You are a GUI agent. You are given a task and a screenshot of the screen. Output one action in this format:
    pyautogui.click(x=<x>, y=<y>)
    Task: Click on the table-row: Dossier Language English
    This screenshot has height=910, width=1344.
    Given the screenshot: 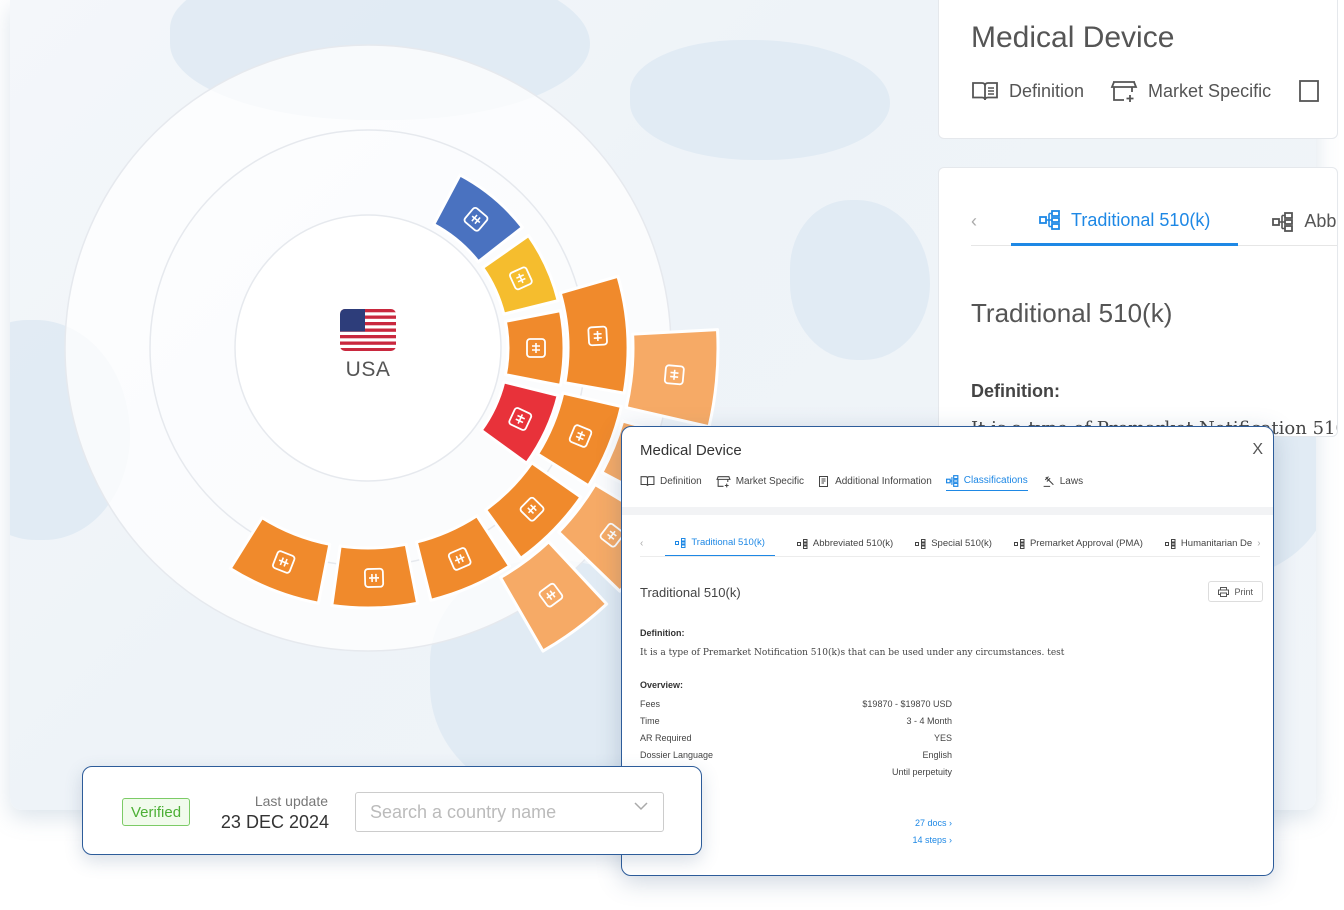 What is the action you would take?
    pyautogui.click(x=796, y=758)
    